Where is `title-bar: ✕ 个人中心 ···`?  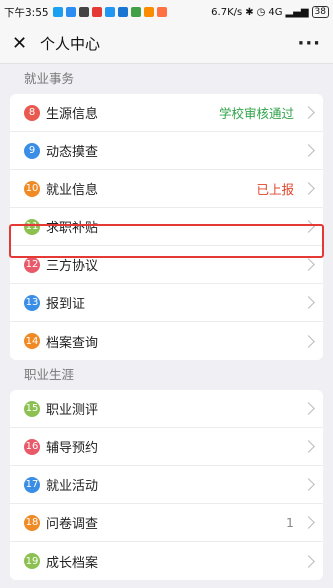 title-bar: ✕ 个人中心 ··· is located at coordinates (166, 44).